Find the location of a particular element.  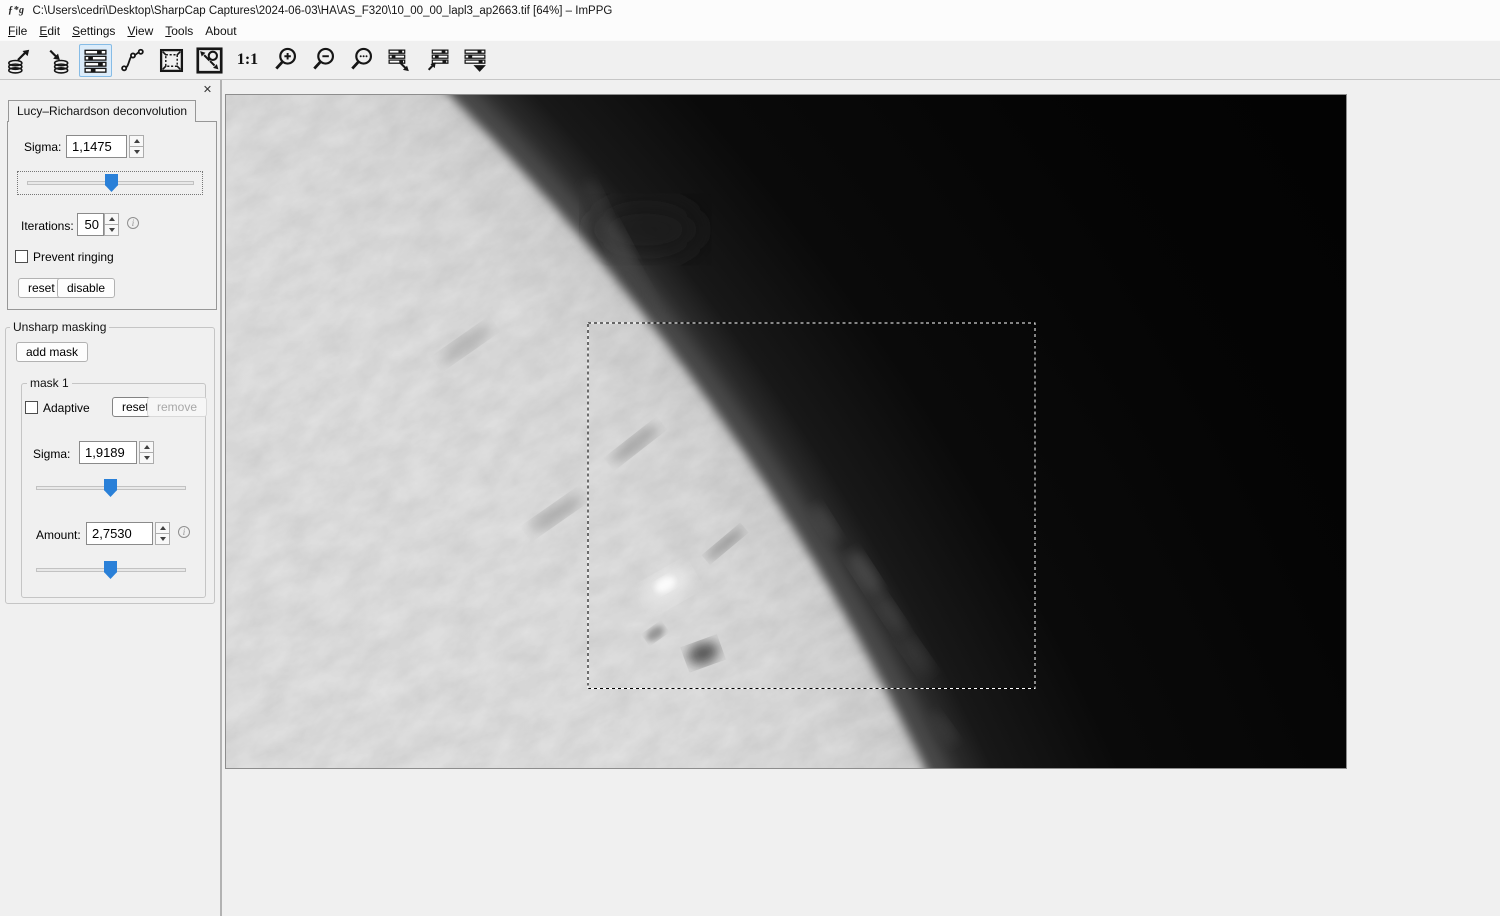

iterations-spinner is located at coordinates (111, 224).